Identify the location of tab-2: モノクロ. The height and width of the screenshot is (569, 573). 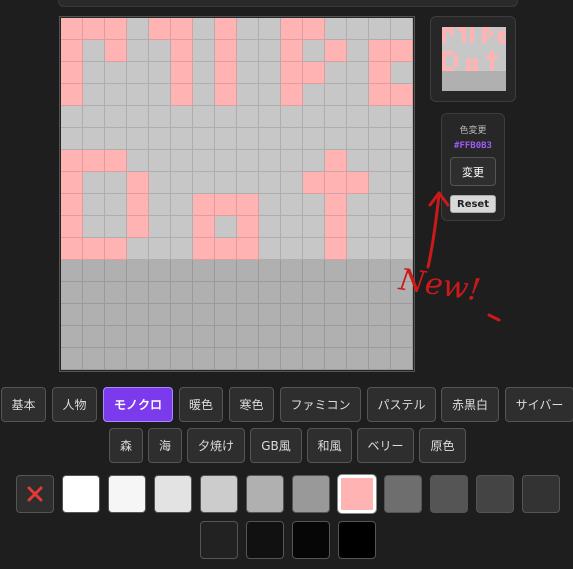
(138, 404).